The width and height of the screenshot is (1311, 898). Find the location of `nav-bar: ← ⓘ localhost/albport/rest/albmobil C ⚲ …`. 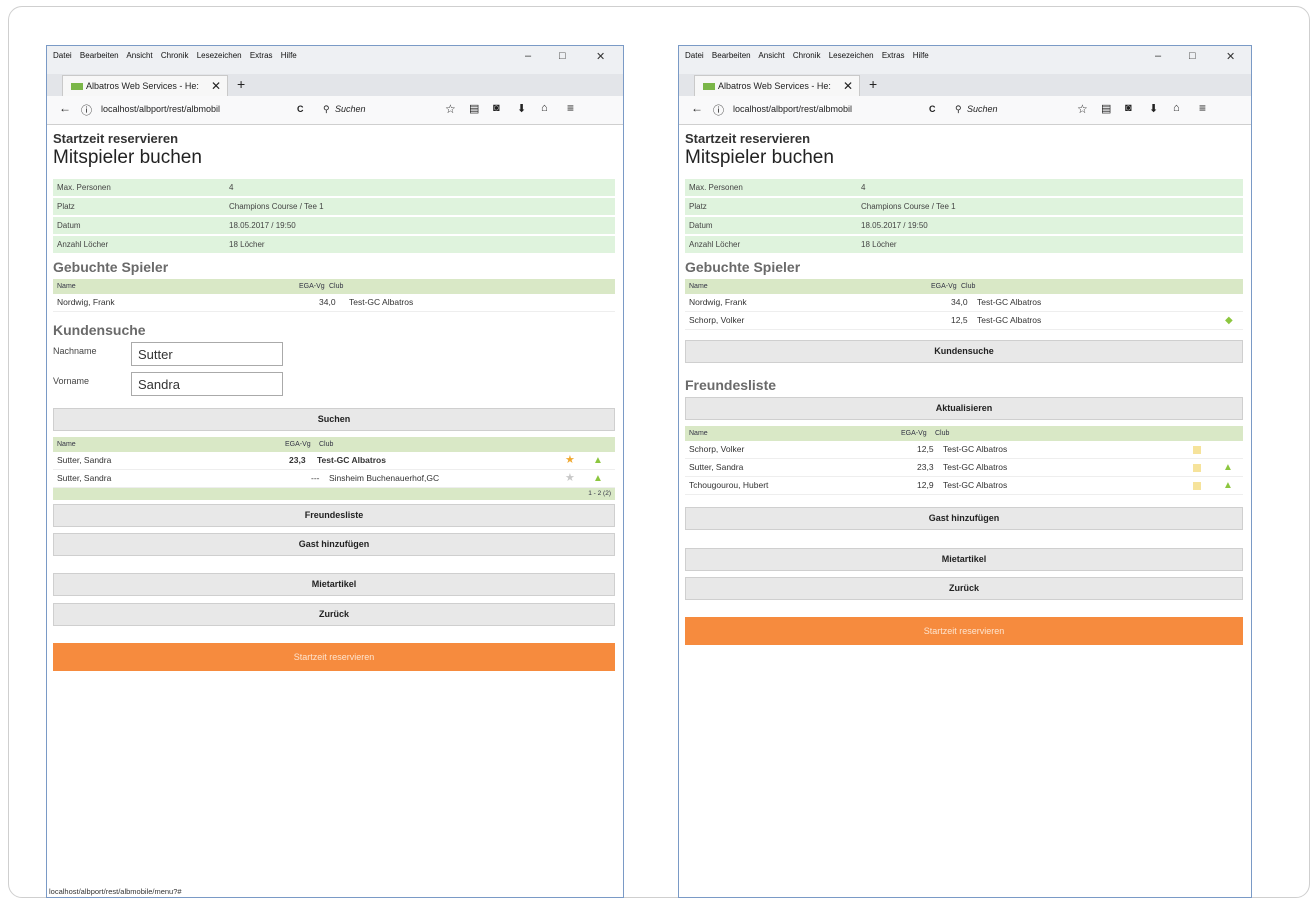

nav-bar: ← ⓘ localhost/albport/rest/albmobil C ⚲ … is located at coordinates (335, 110).